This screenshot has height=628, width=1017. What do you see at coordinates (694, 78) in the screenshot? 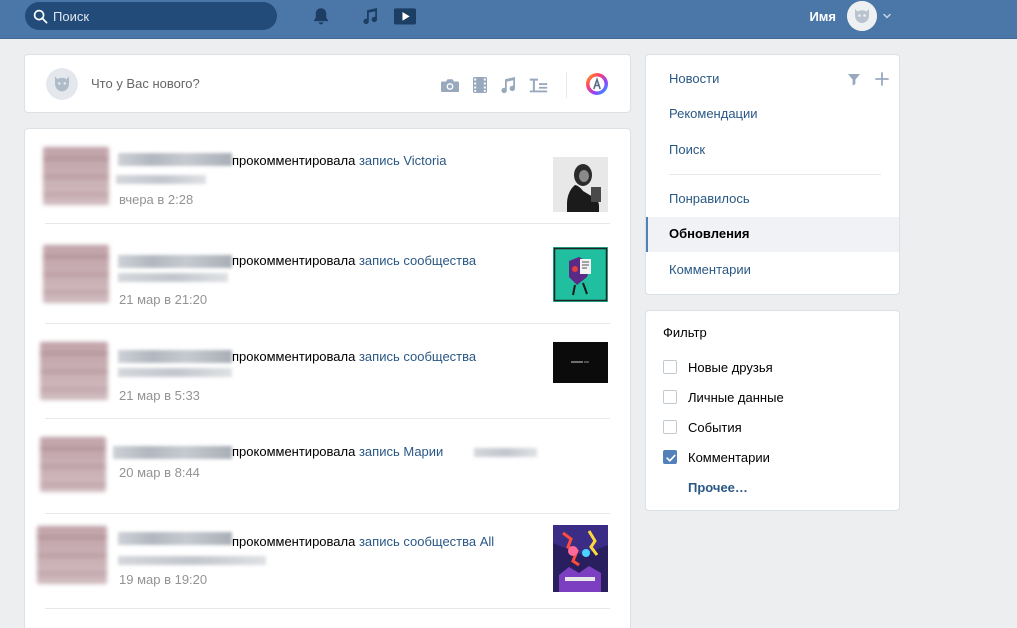
I see `nav-item-label: Новости` at bounding box center [694, 78].